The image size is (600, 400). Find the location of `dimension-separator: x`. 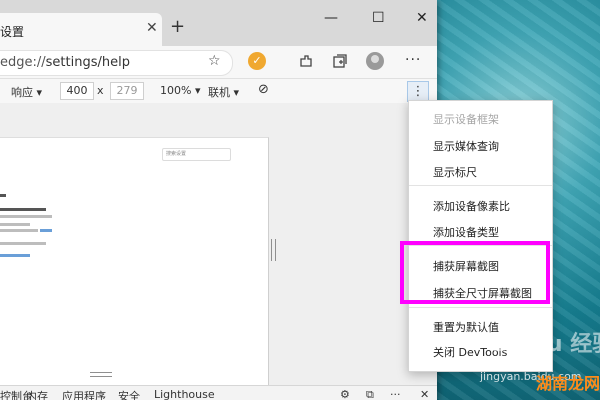

dimension-separator: x is located at coordinates (100, 90).